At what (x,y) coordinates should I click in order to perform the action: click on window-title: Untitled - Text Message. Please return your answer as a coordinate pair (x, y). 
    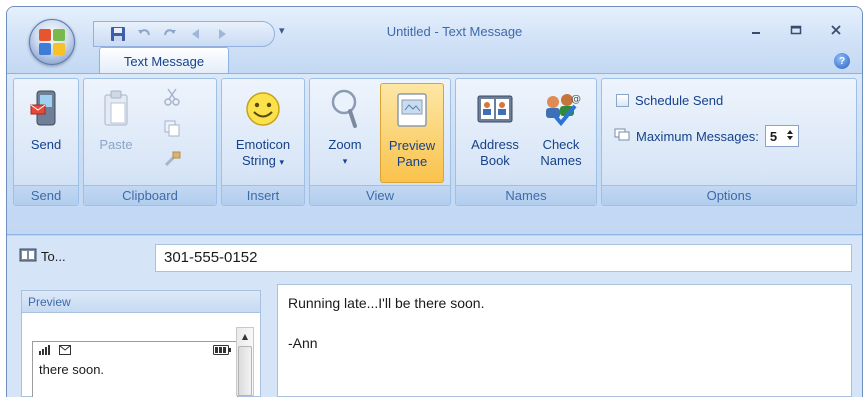
    Looking at the image, I should click on (454, 31).